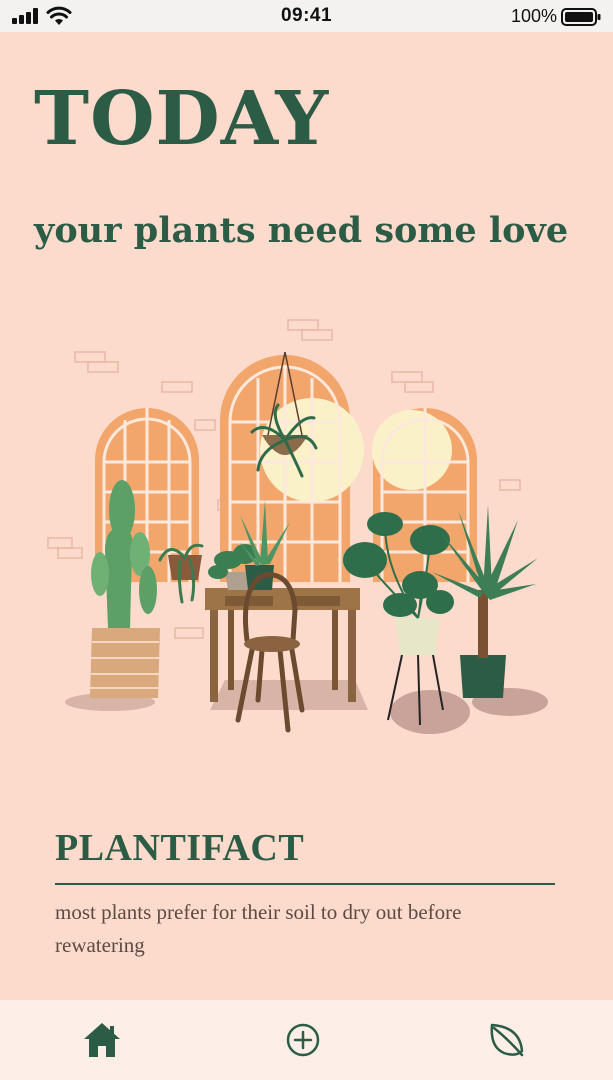 This screenshot has height=1080, width=613. Describe the element at coordinates (301, 230) in the screenshot. I see `page-subtitle: your plants need some love` at that location.